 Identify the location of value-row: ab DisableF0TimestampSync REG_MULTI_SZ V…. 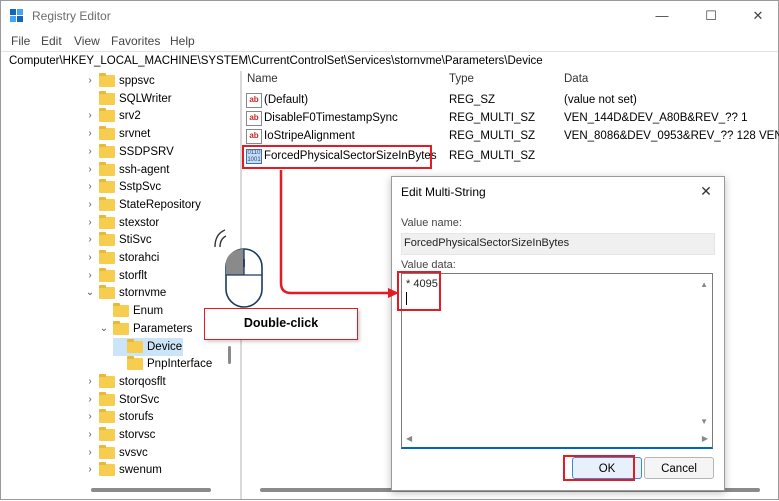
(510, 118).